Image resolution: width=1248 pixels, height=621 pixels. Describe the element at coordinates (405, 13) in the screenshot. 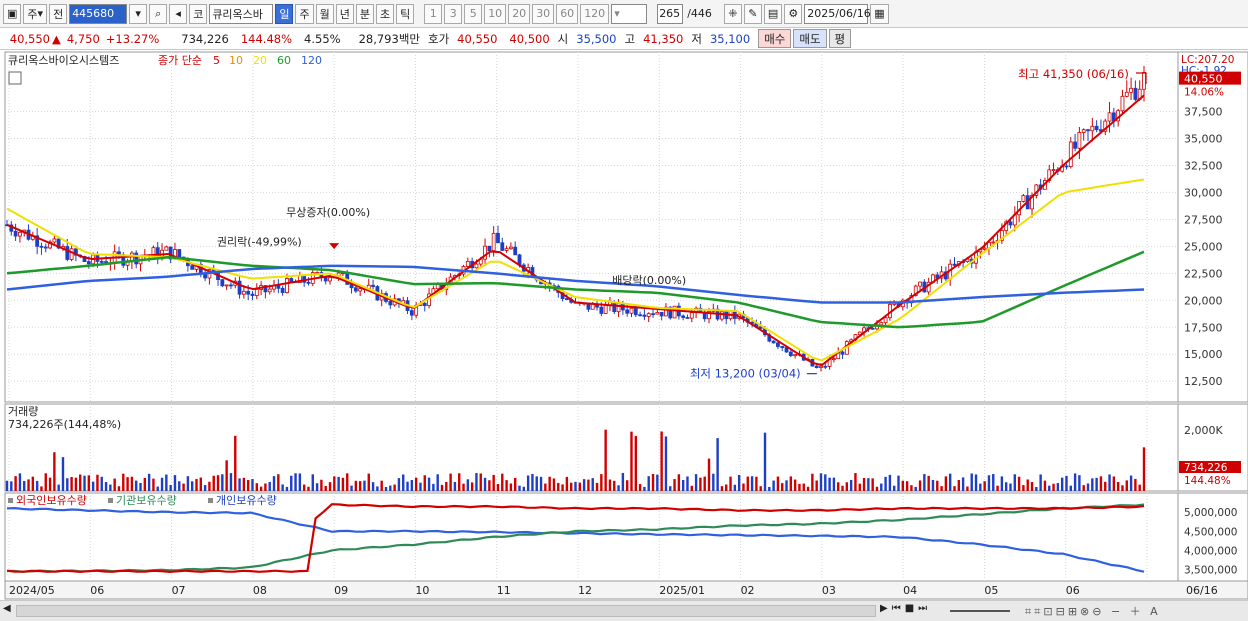

I see `period-tick-button: 틱` at that location.